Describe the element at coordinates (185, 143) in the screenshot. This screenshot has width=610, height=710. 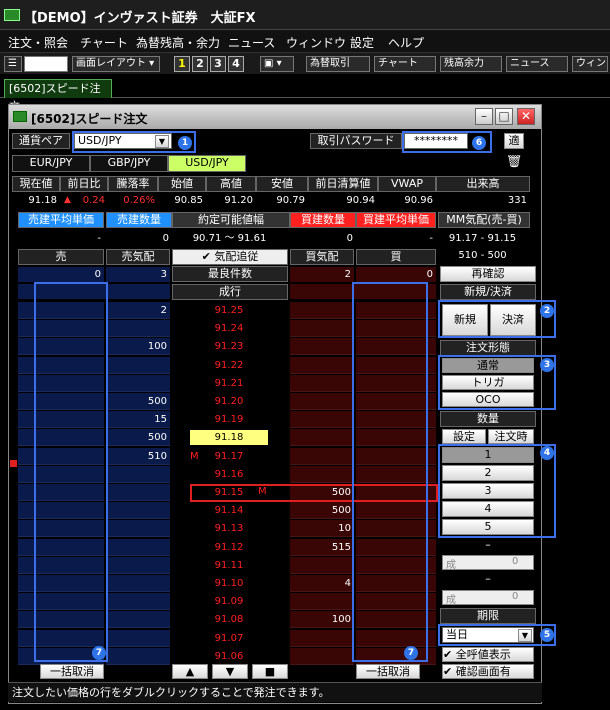
I see `badge-1: 1` at that location.